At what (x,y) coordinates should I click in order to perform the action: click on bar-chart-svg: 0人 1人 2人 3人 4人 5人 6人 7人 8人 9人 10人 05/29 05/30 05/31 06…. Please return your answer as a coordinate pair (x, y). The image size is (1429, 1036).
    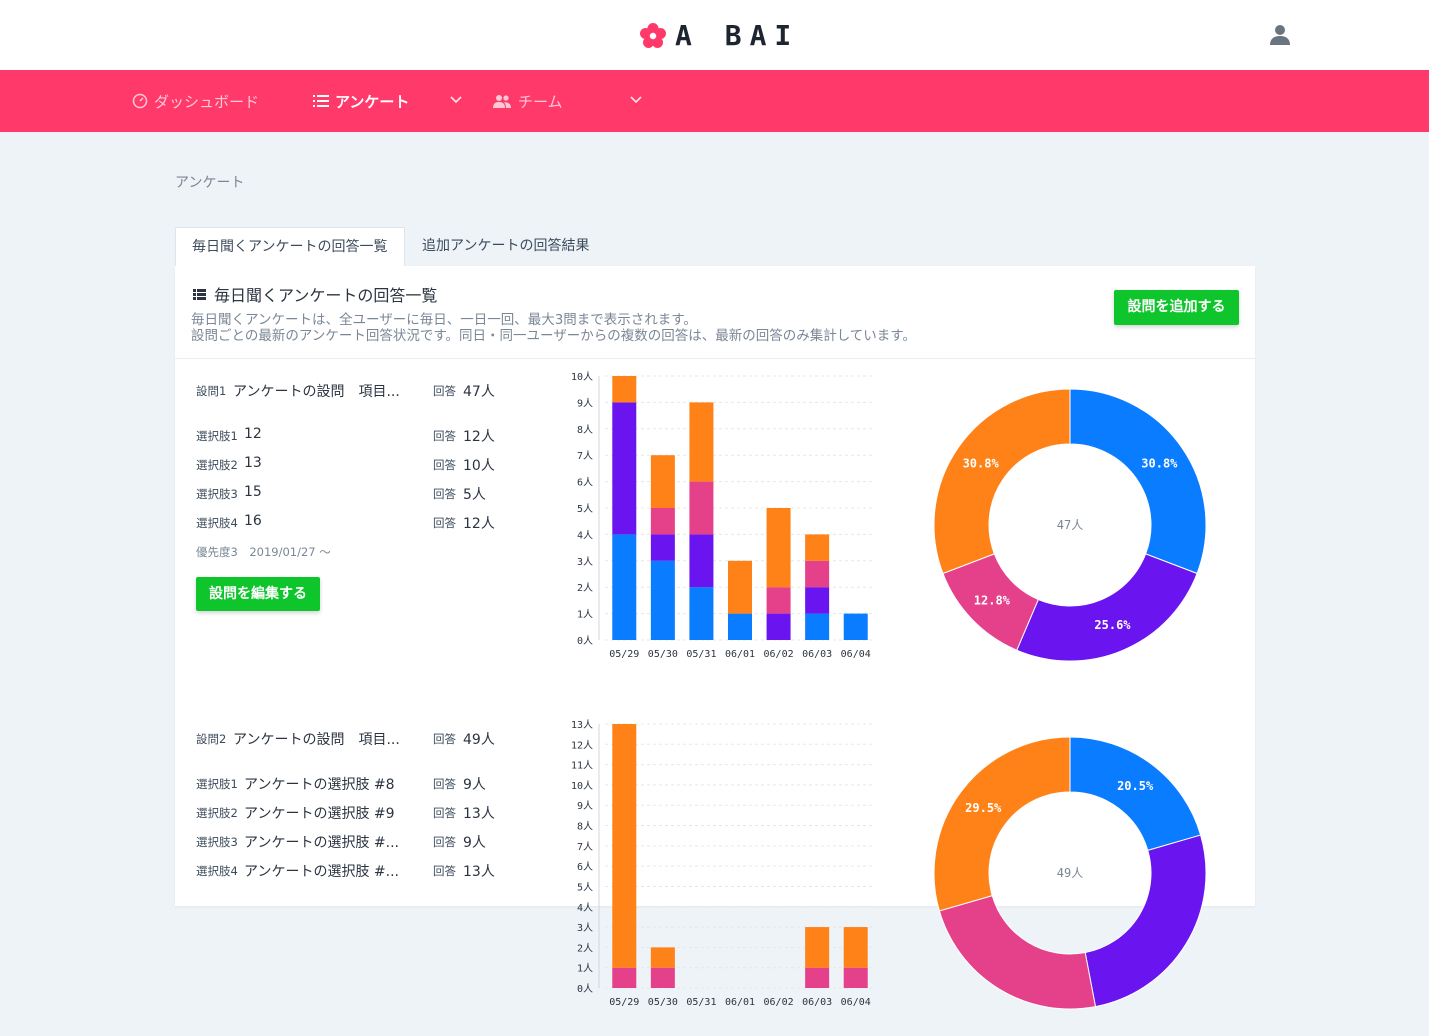
    Looking at the image, I should click on (723, 515).